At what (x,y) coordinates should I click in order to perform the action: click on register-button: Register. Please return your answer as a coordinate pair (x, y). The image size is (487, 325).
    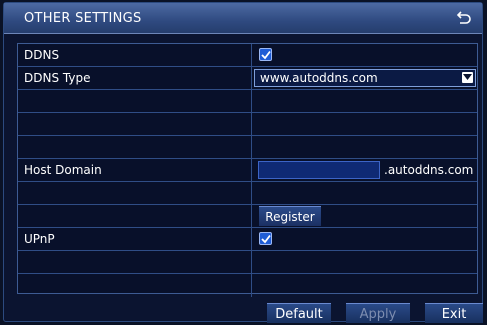
    Looking at the image, I should click on (290, 216).